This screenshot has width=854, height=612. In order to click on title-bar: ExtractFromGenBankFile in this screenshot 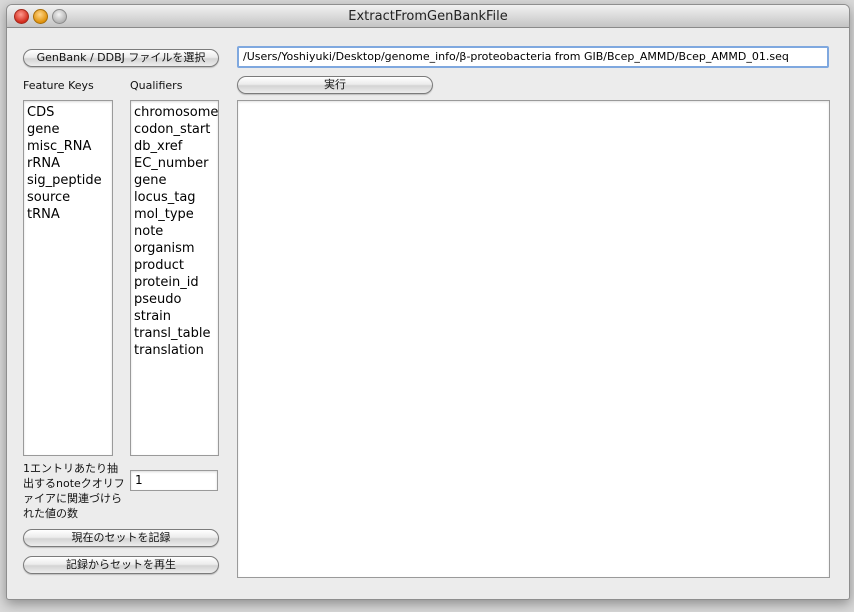, I will do `click(428, 16)`.